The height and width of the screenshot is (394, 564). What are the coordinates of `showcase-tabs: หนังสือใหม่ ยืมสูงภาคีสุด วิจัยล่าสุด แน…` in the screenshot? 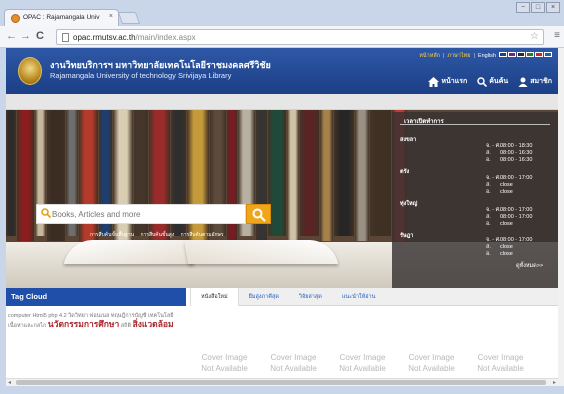 It's located at (374, 297).